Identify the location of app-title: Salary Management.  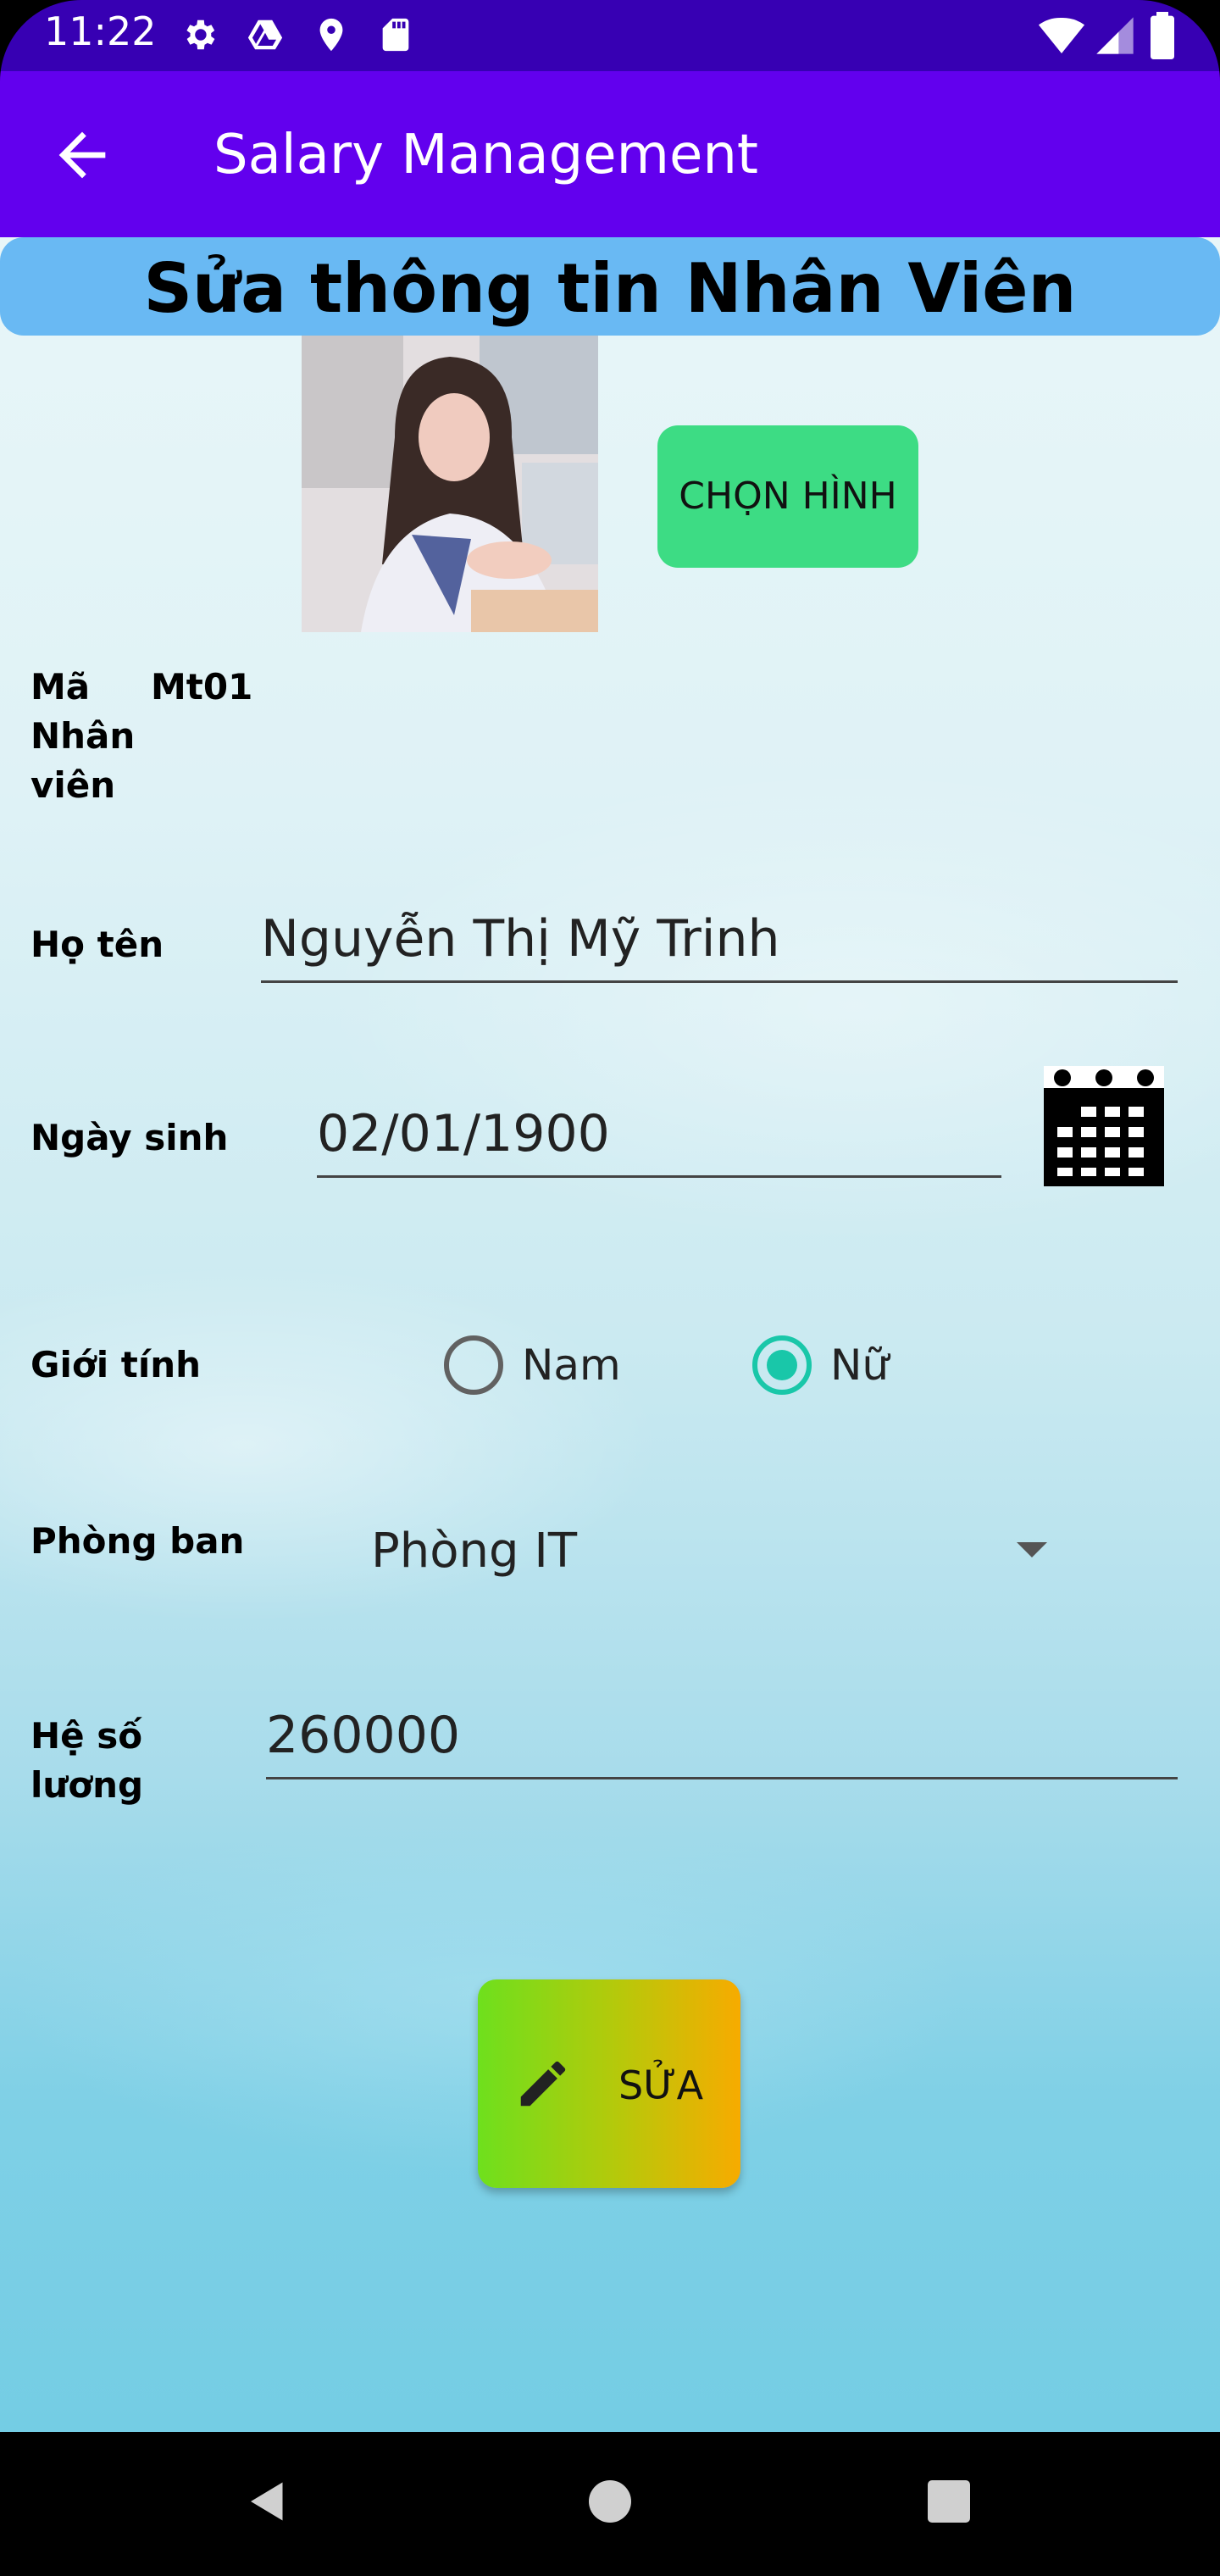
(486, 155).